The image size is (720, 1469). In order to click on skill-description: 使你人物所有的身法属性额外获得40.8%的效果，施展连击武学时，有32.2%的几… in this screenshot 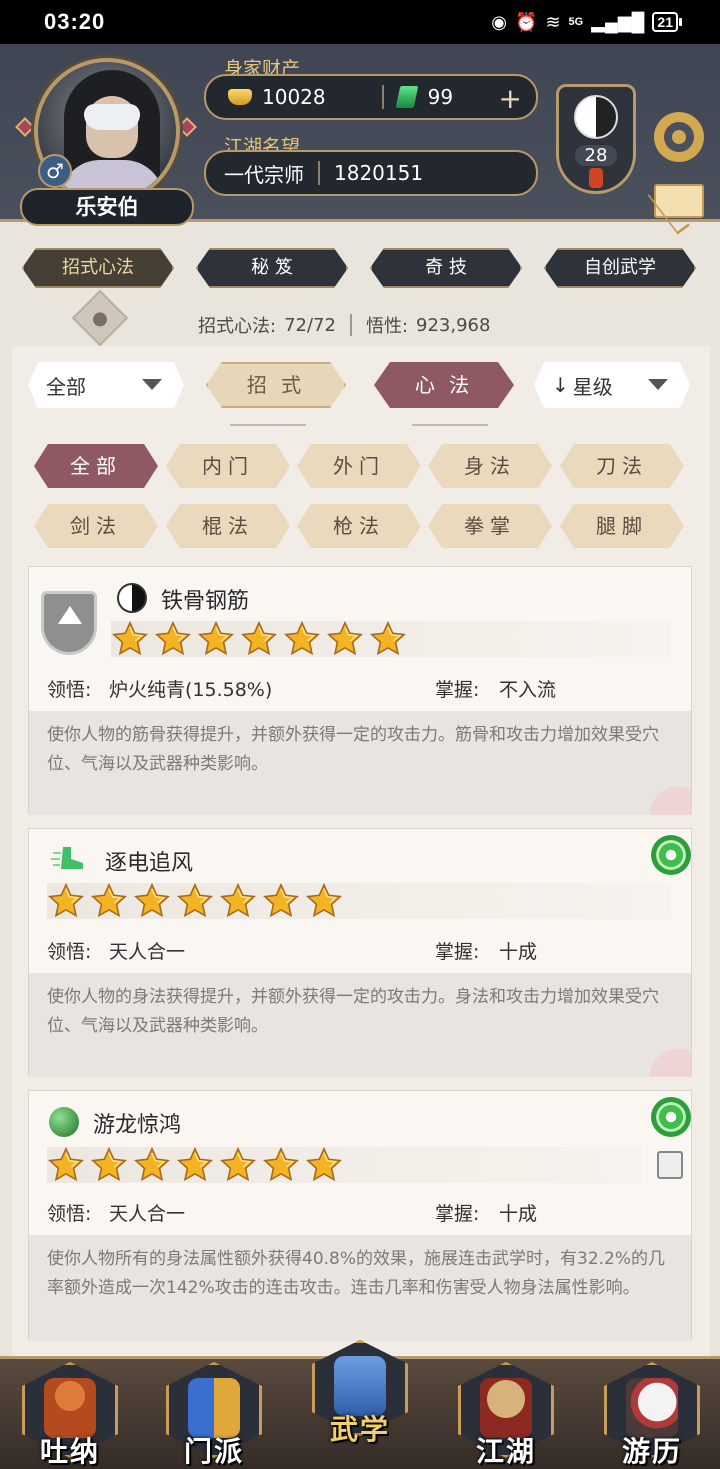, I will do `click(356, 1273)`.